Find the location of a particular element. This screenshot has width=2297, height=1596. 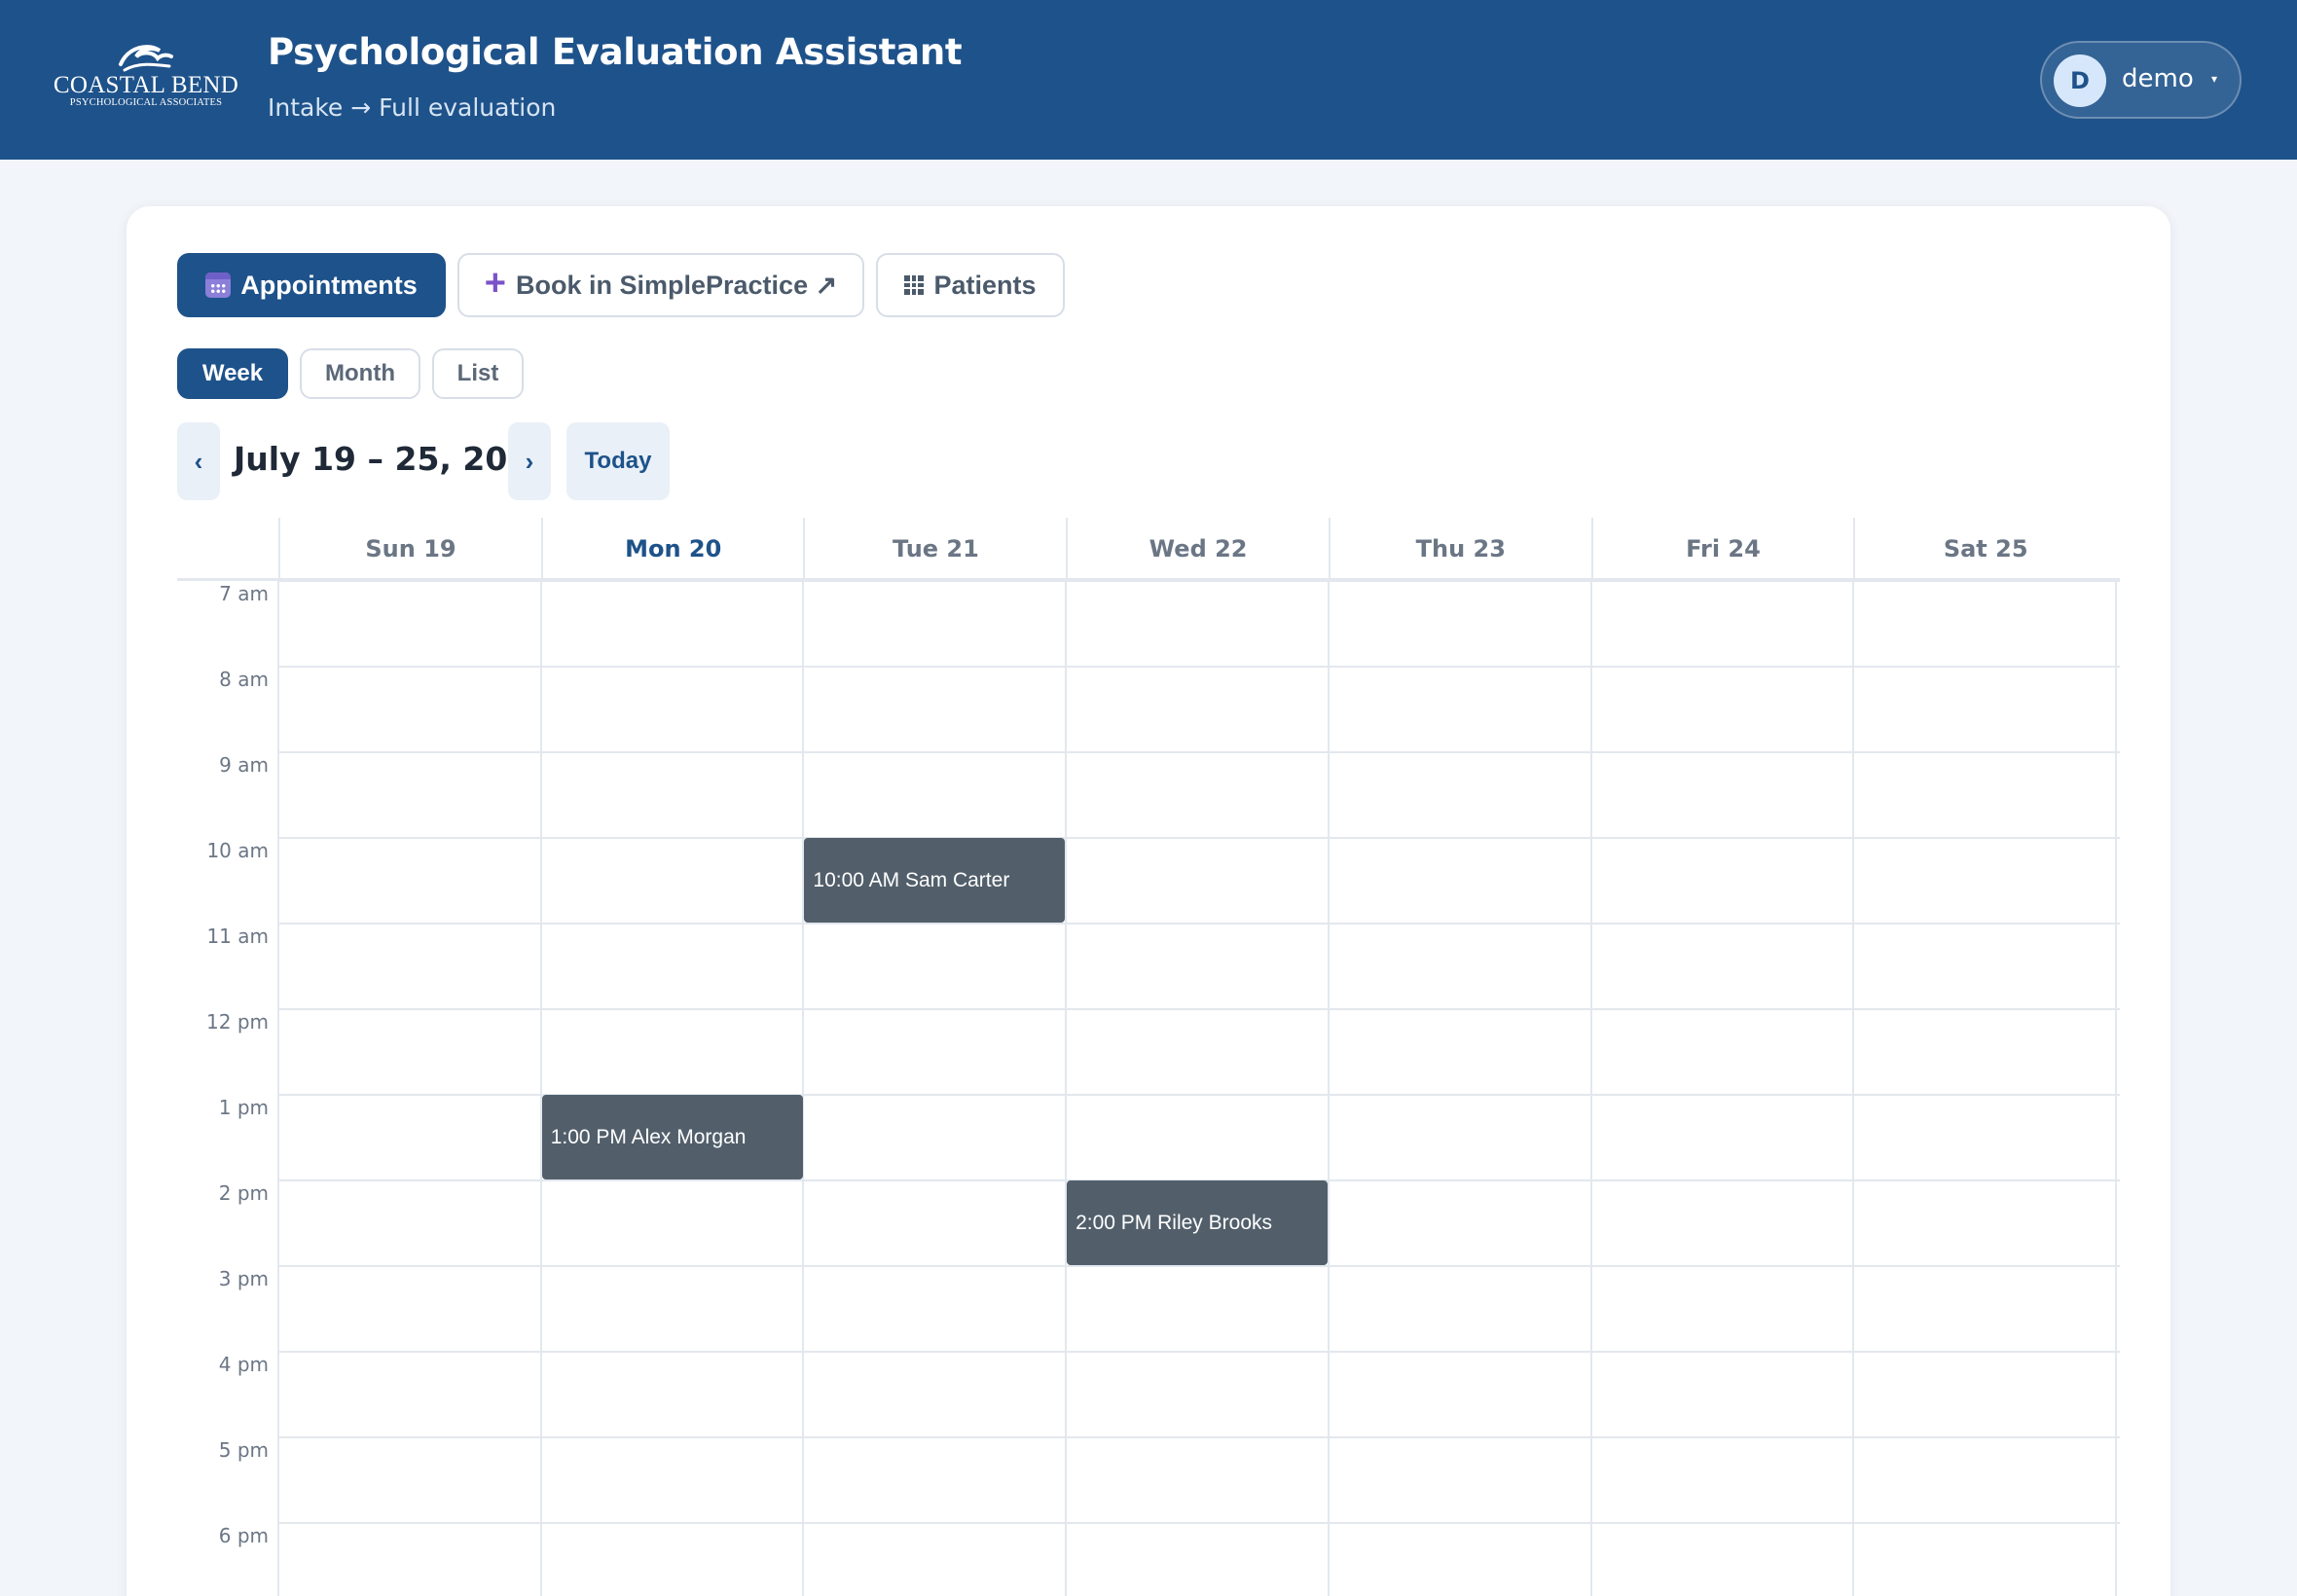

appointment-event: 10:00 AM Sam Carter is located at coordinates (935, 881).